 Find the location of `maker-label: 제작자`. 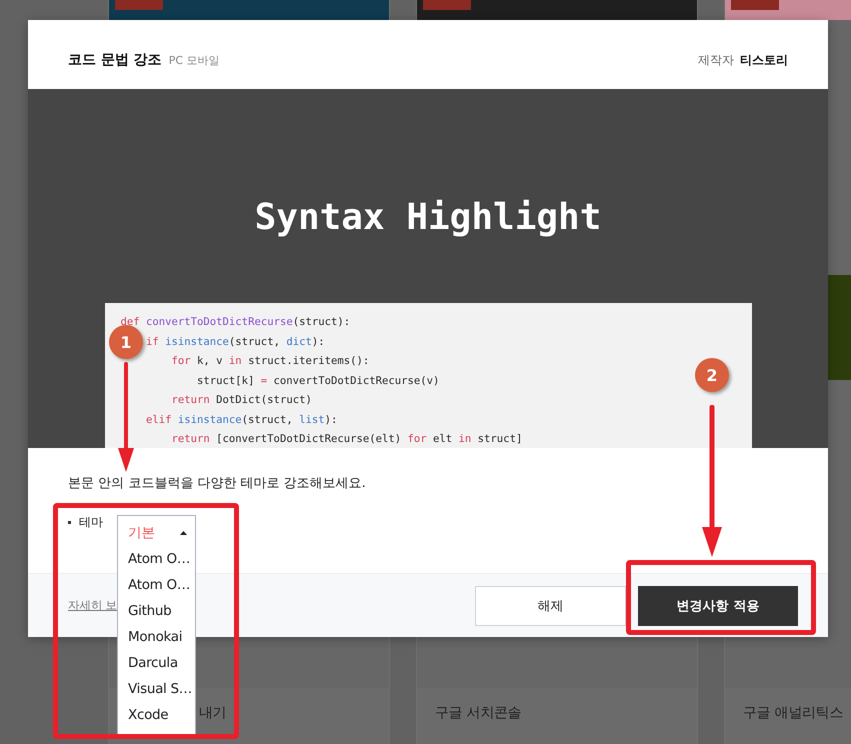

maker-label: 제작자 is located at coordinates (716, 60).